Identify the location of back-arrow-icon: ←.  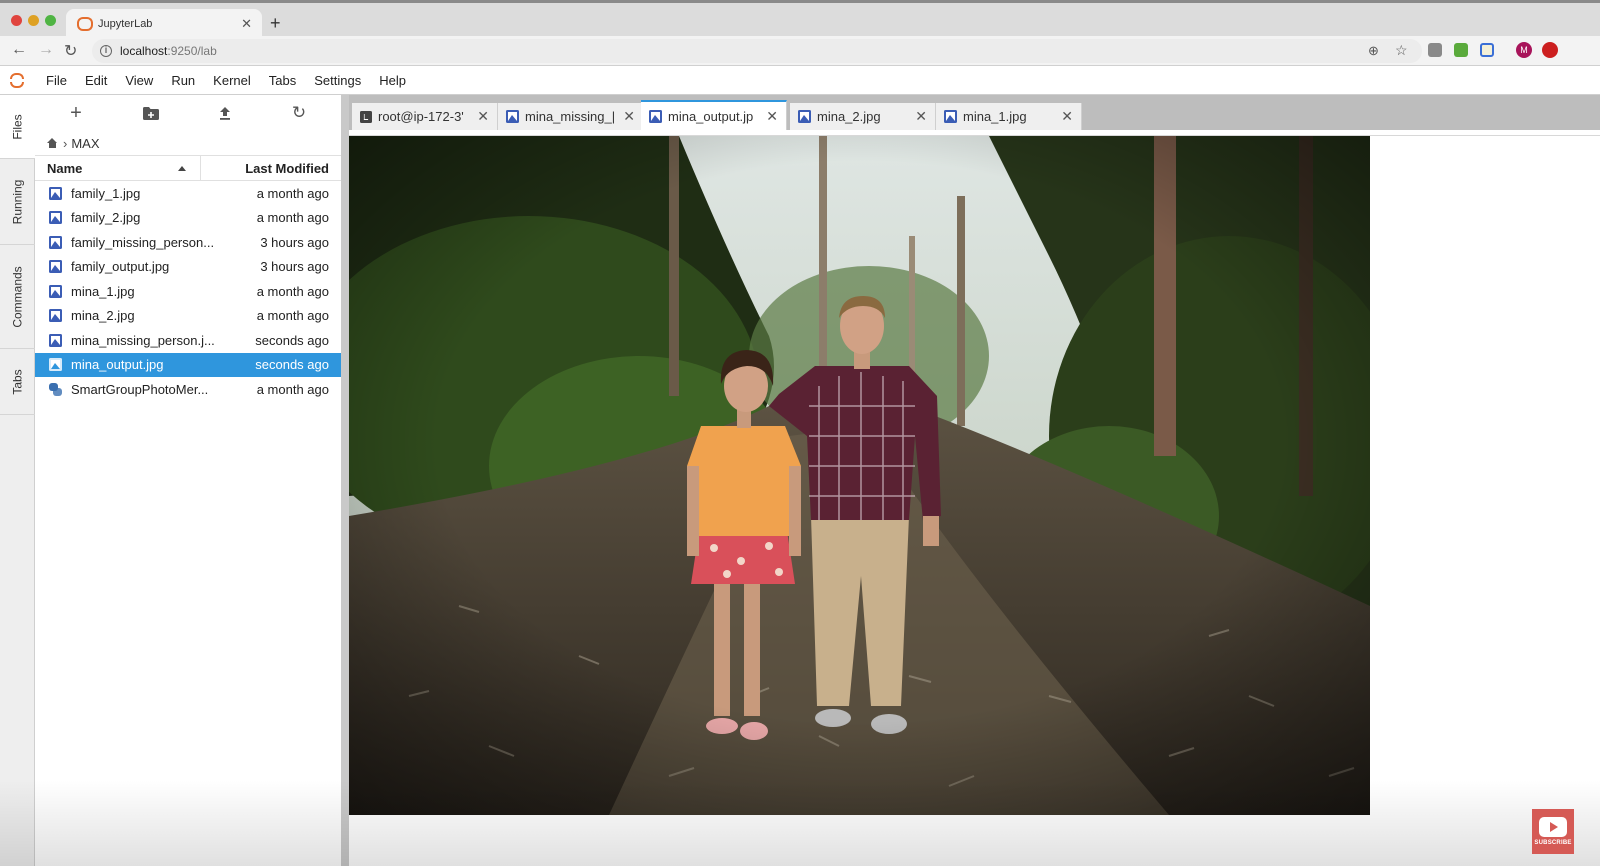
(19, 50).